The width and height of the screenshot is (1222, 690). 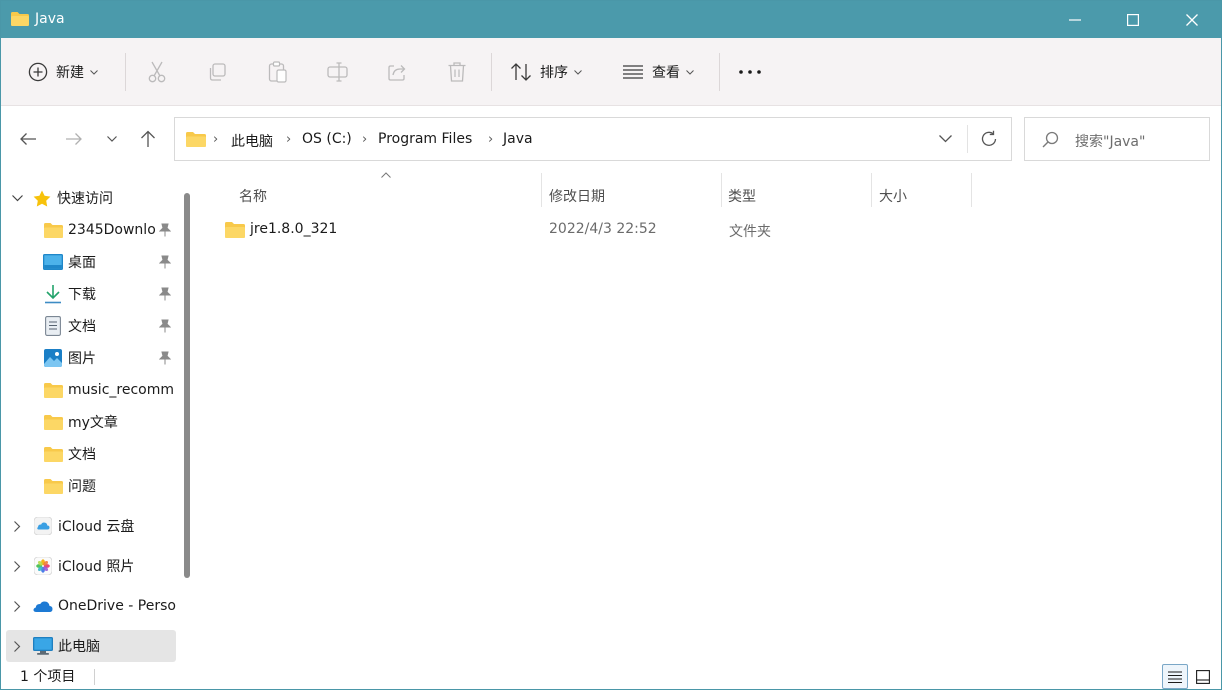 I want to click on address-bar: › 此电脑 › OS (C:) › Program Files › Java, so click(x=593, y=139).